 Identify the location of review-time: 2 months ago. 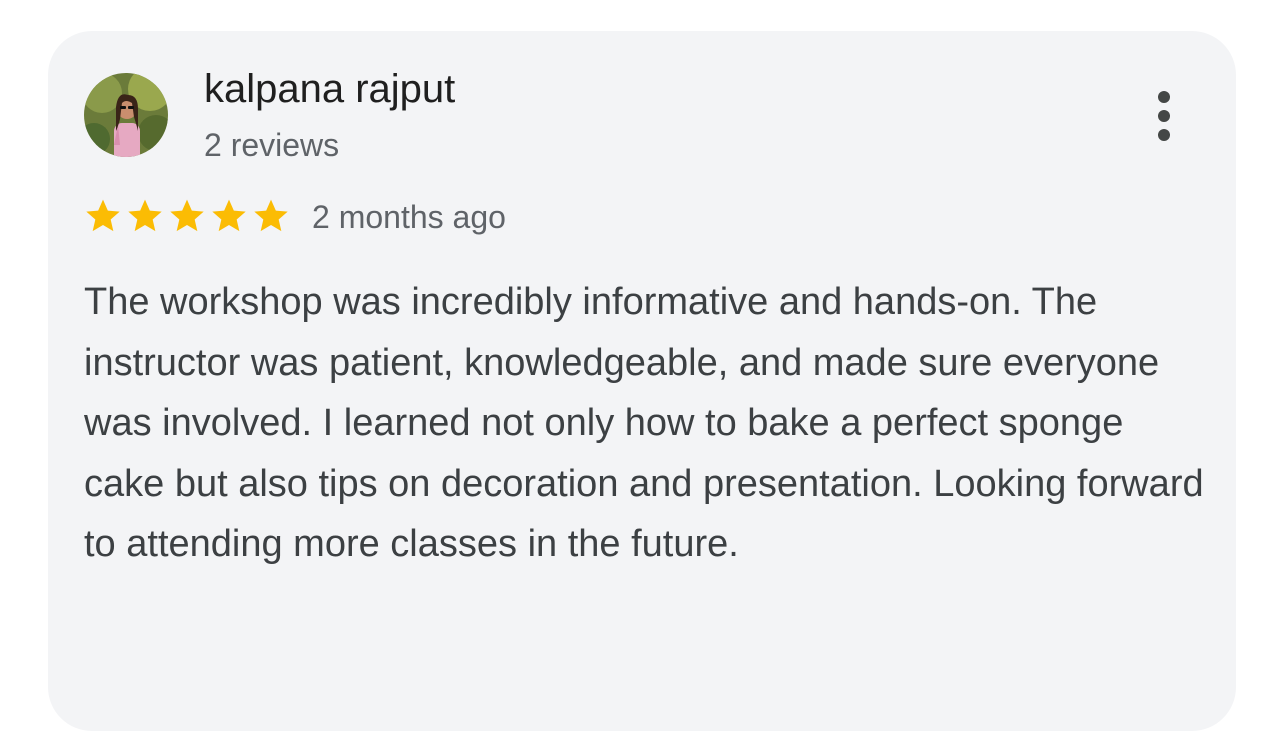
(409, 217).